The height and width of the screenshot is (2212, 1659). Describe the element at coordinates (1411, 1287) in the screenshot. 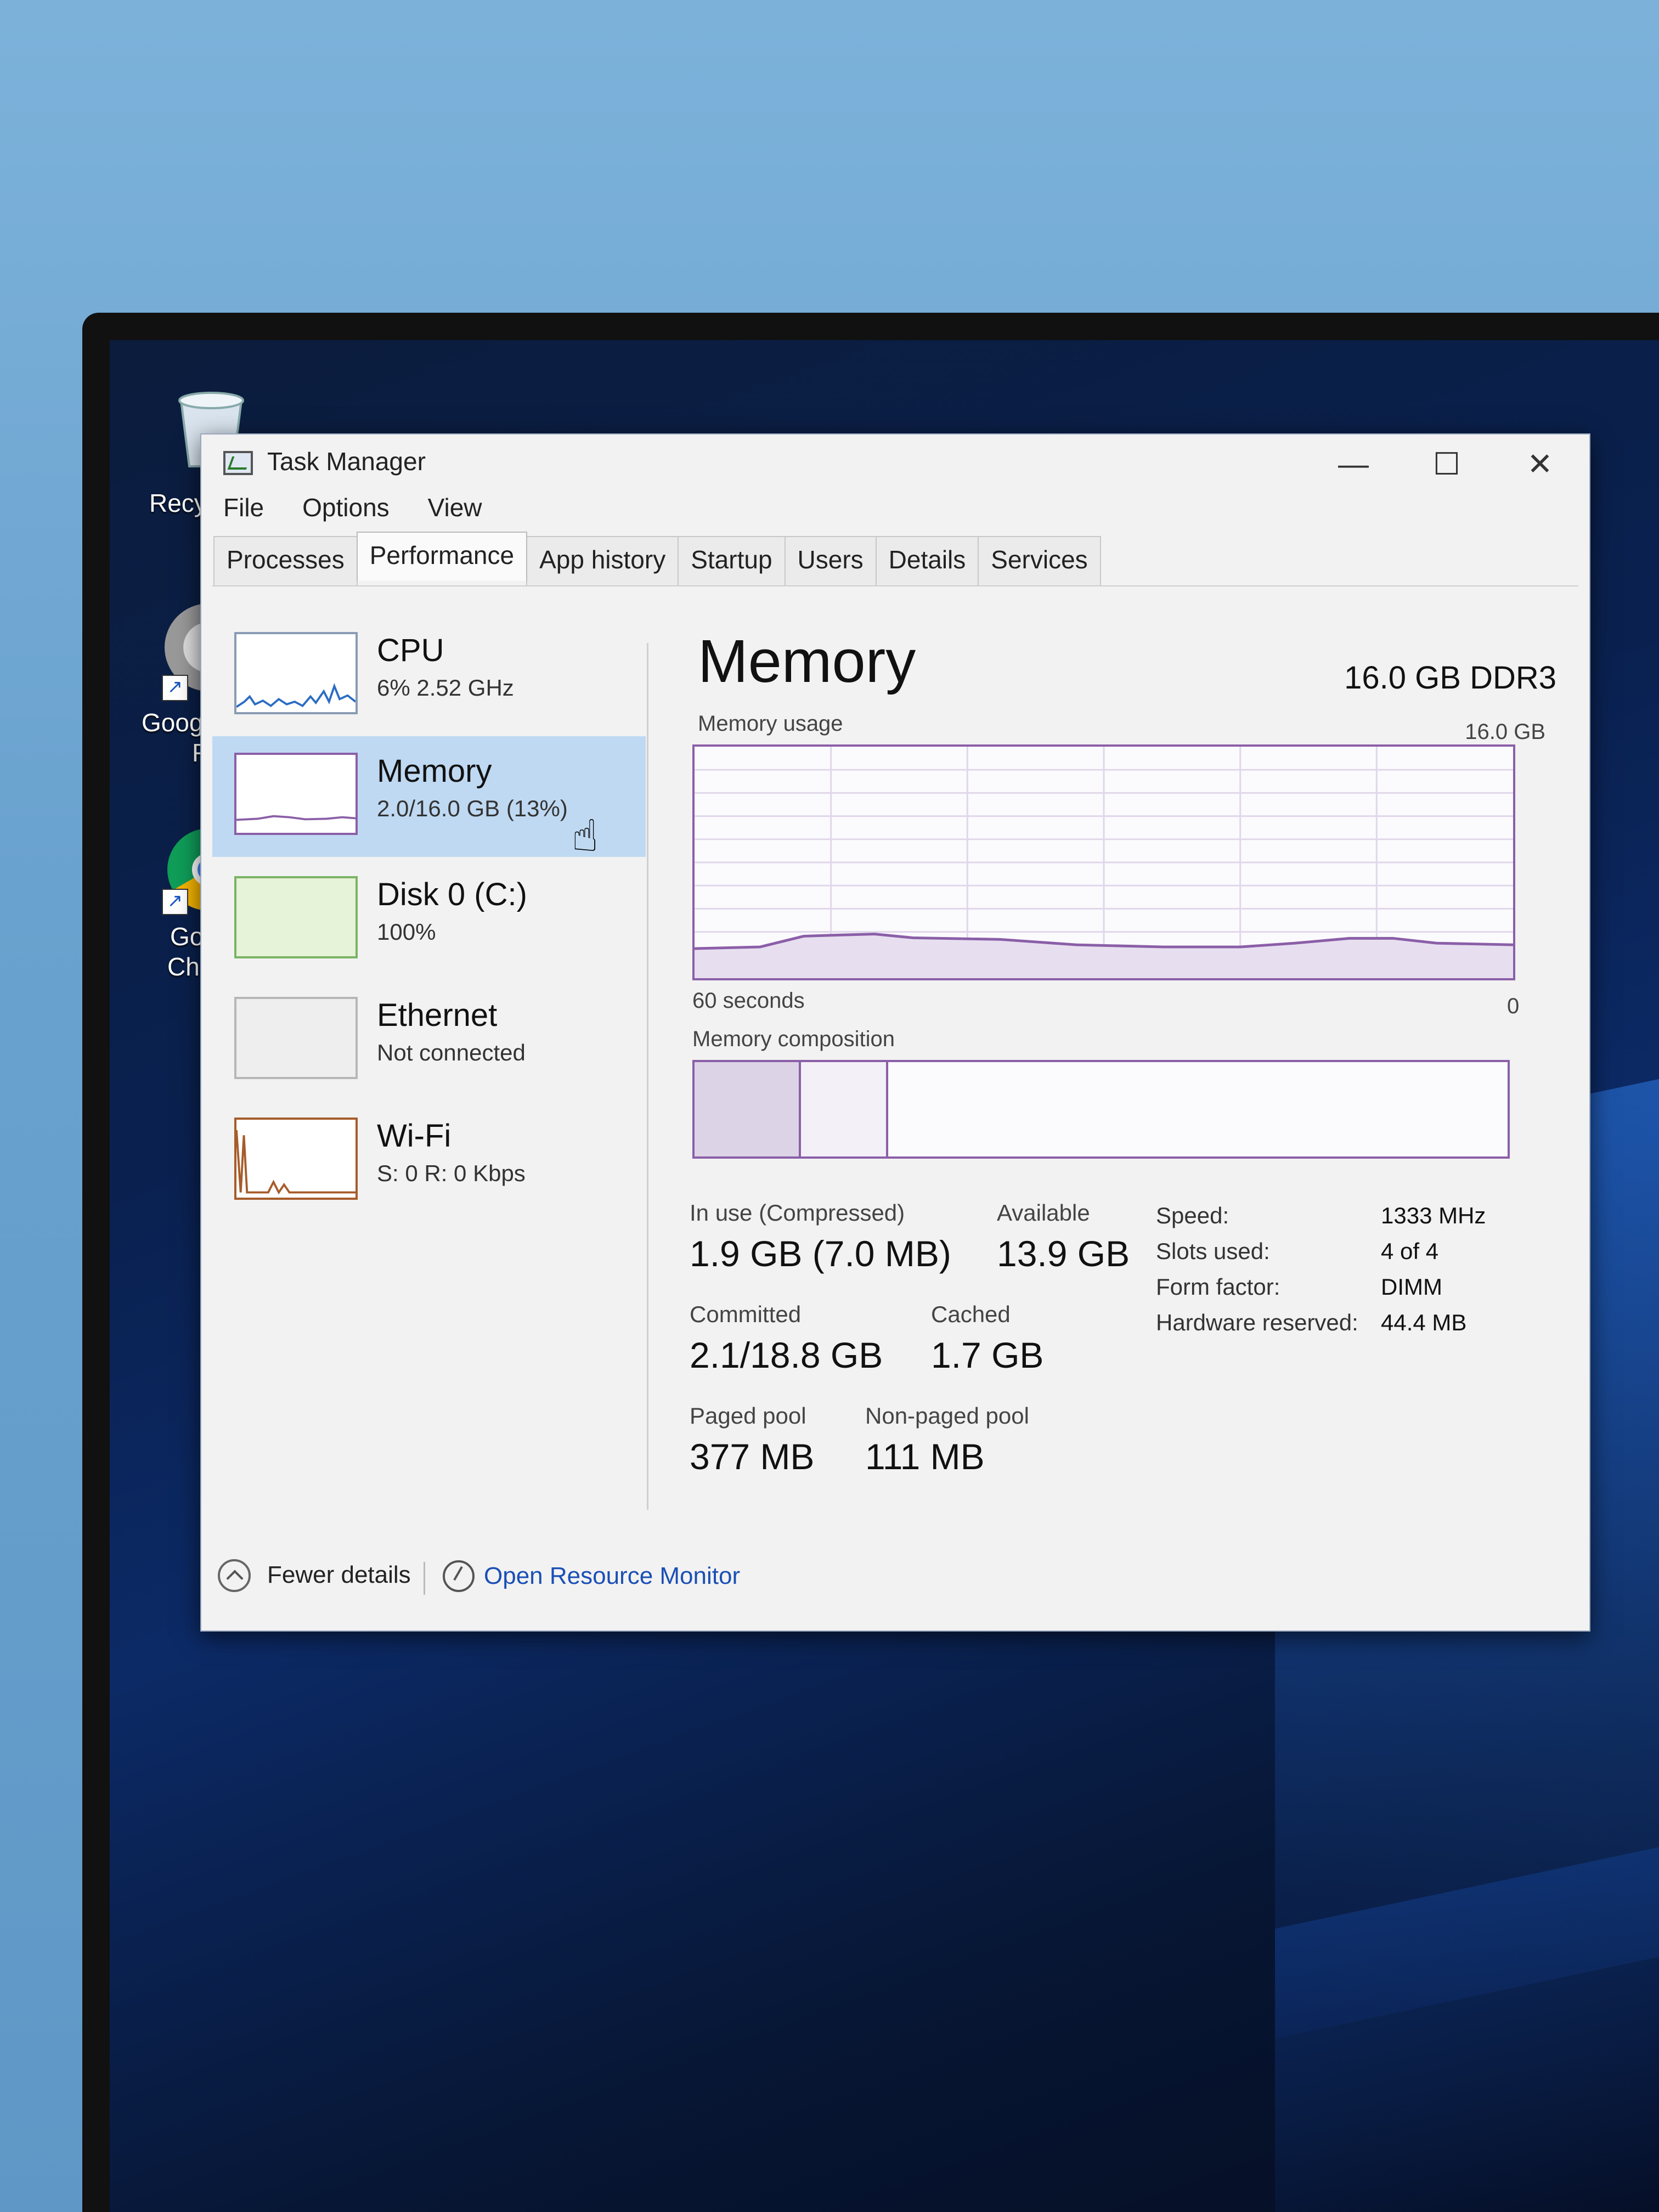

I see `form-factor-value: DIMM` at that location.